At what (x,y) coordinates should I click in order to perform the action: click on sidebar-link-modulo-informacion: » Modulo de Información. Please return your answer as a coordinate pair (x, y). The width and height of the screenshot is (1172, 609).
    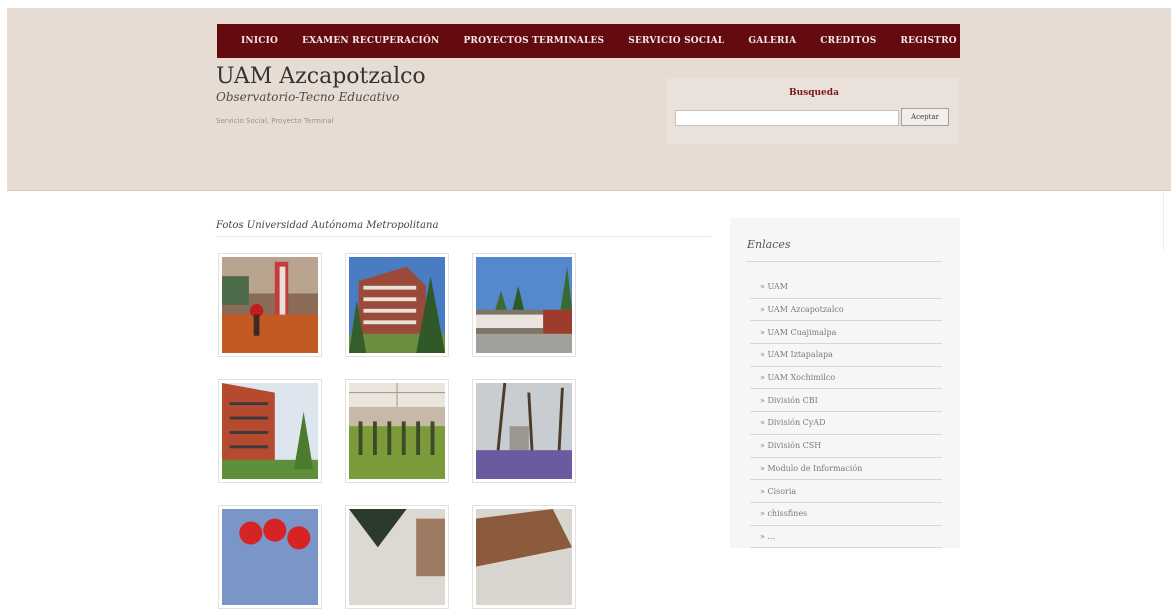
    Looking at the image, I should click on (811, 468).